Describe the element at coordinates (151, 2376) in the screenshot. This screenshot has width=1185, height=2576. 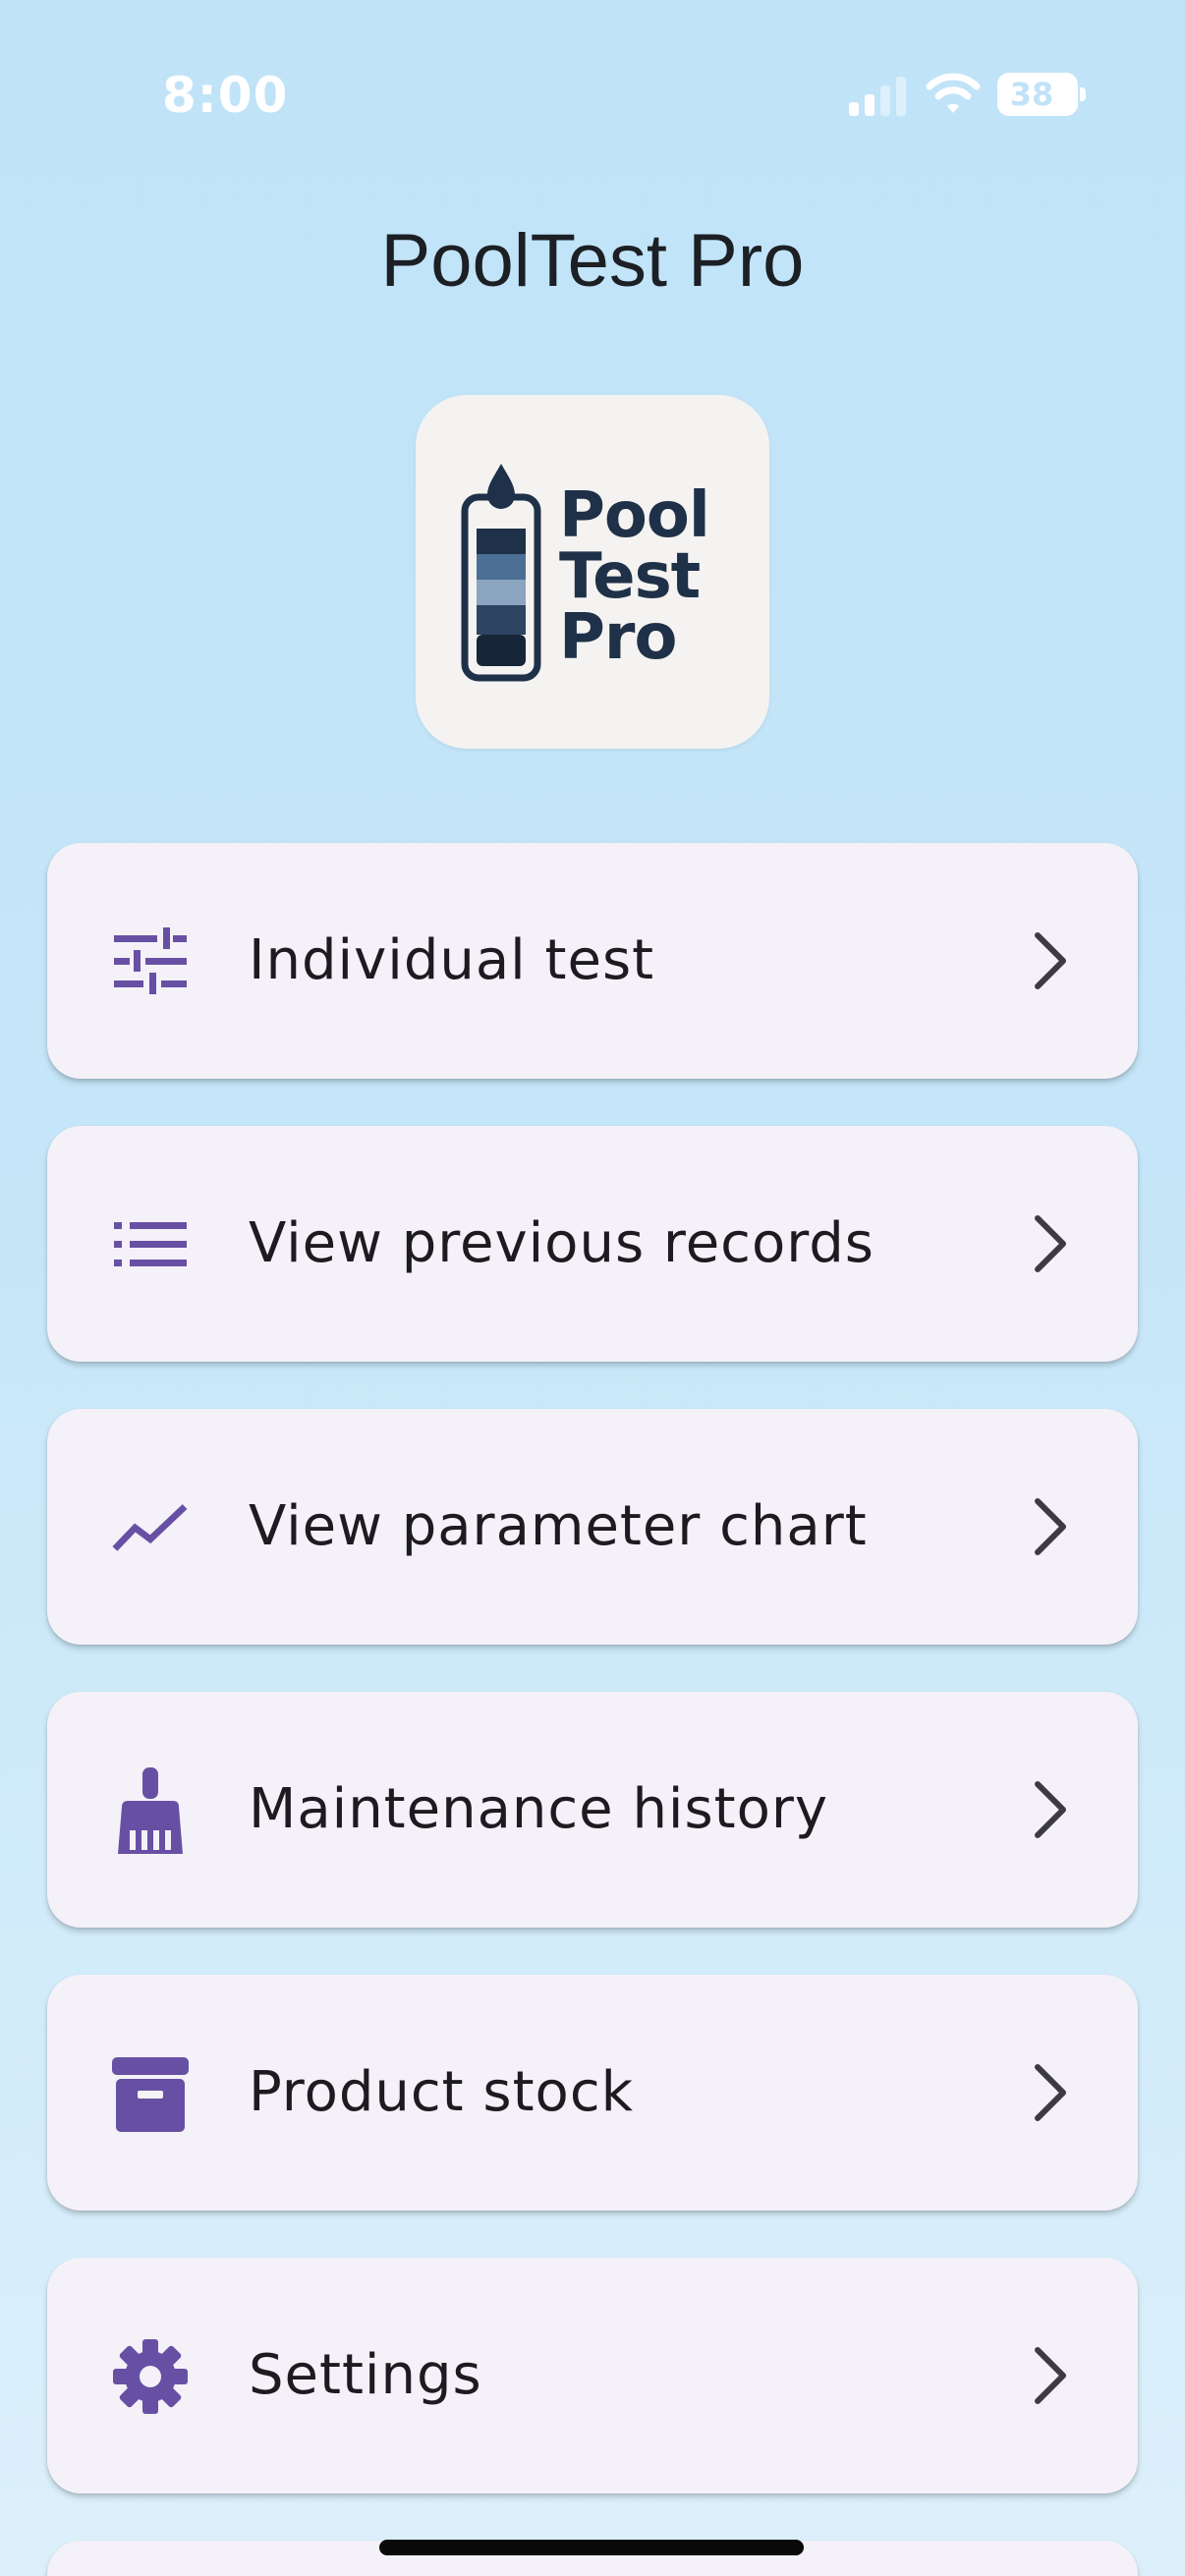
I see `gear-icon` at that location.